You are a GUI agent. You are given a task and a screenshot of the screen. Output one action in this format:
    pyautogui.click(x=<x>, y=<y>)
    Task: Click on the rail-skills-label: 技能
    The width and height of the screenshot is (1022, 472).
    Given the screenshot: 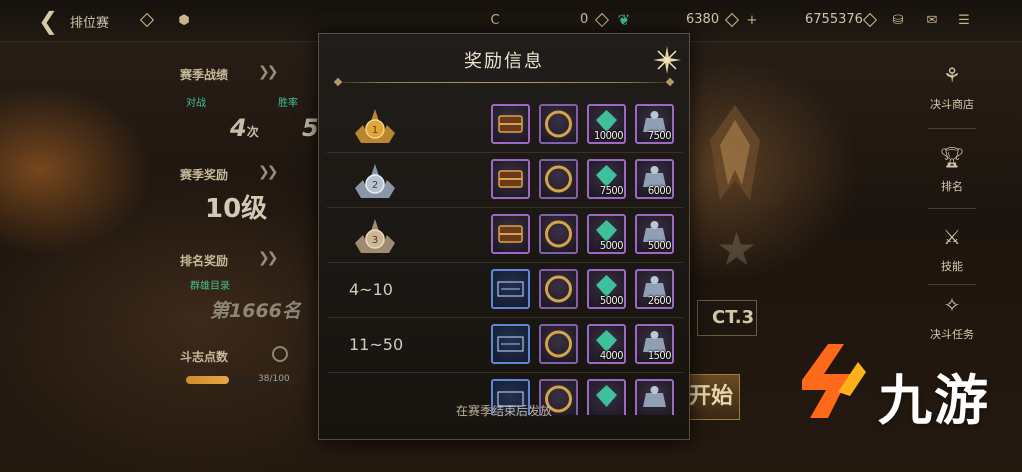 What is the action you would take?
    pyautogui.click(x=952, y=266)
    